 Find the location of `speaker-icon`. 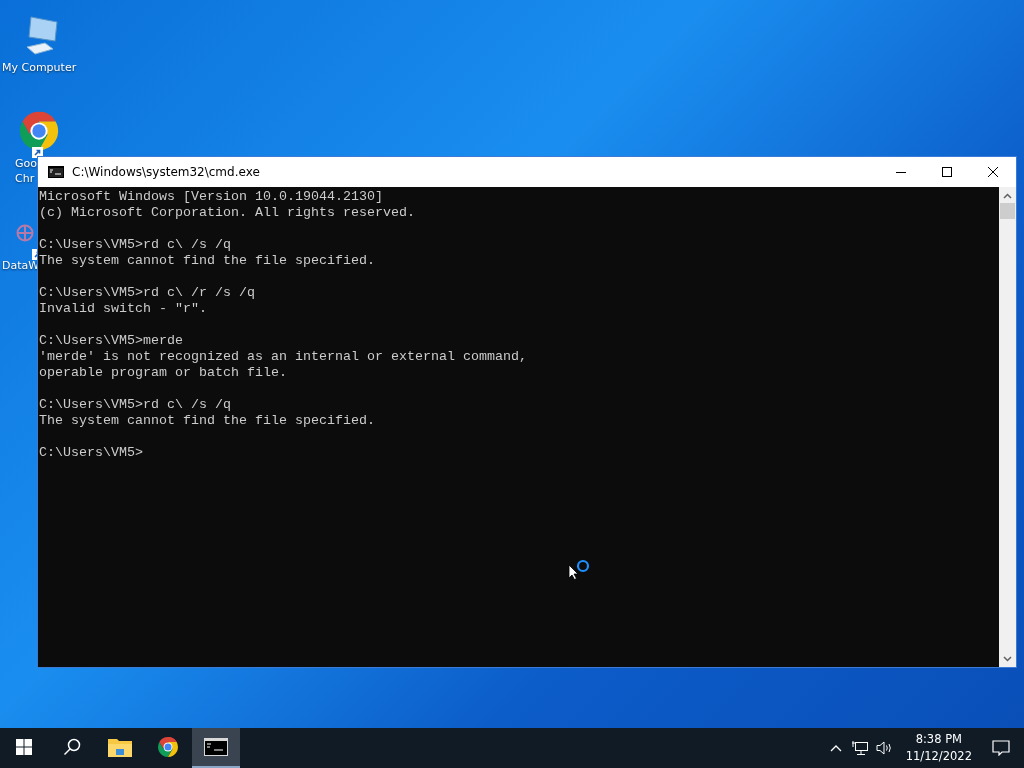

speaker-icon is located at coordinates (884, 748).